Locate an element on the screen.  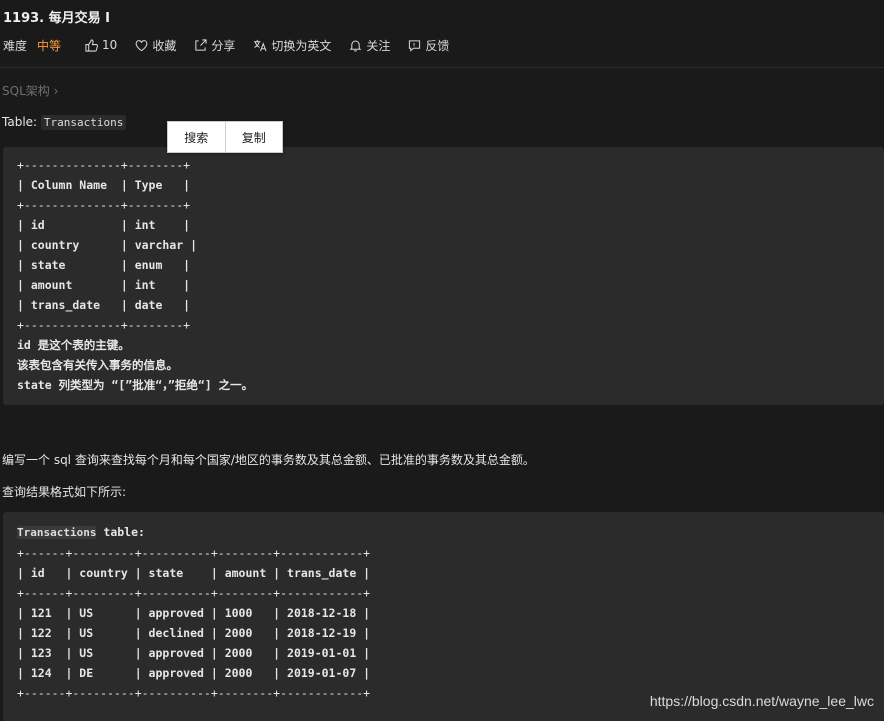
example-heading: Transactions table: is located at coordinates (450, 532).